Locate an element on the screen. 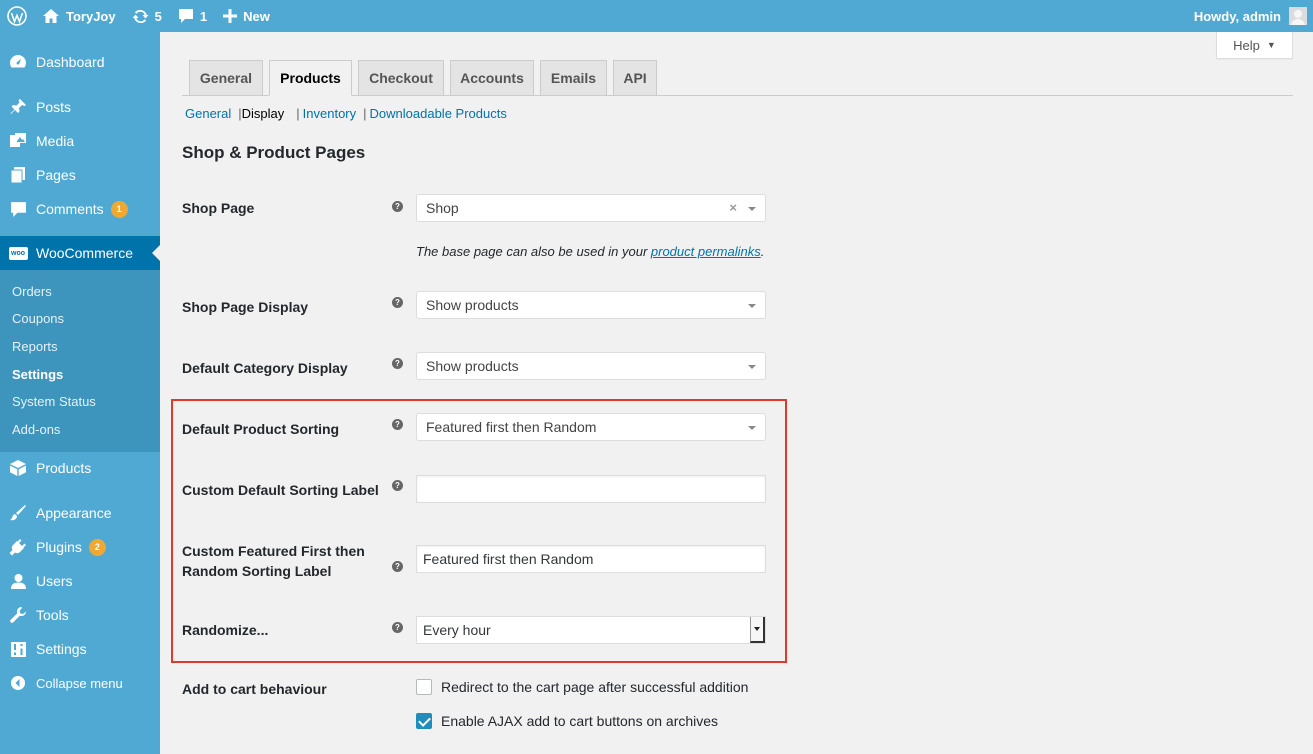 The width and height of the screenshot is (1313, 754). submenu-item-coupons: Coupons is located at coordinates (38, 318).